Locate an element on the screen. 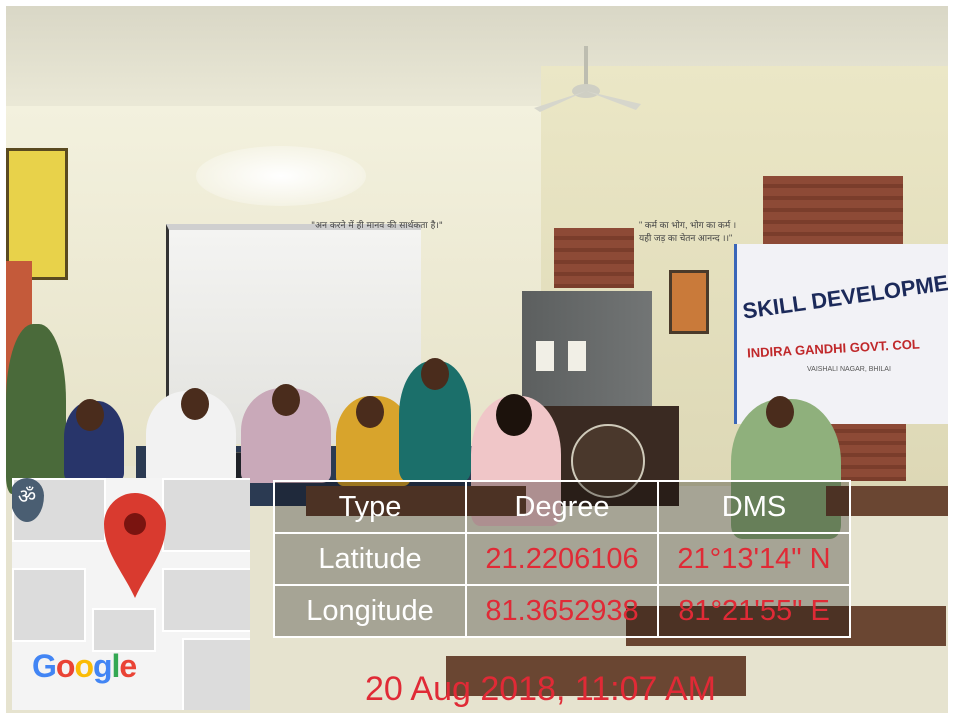 The width and height of the screenshot is (954, 719). row-degree: 21.2206106 is located at coordinates (562, 559).